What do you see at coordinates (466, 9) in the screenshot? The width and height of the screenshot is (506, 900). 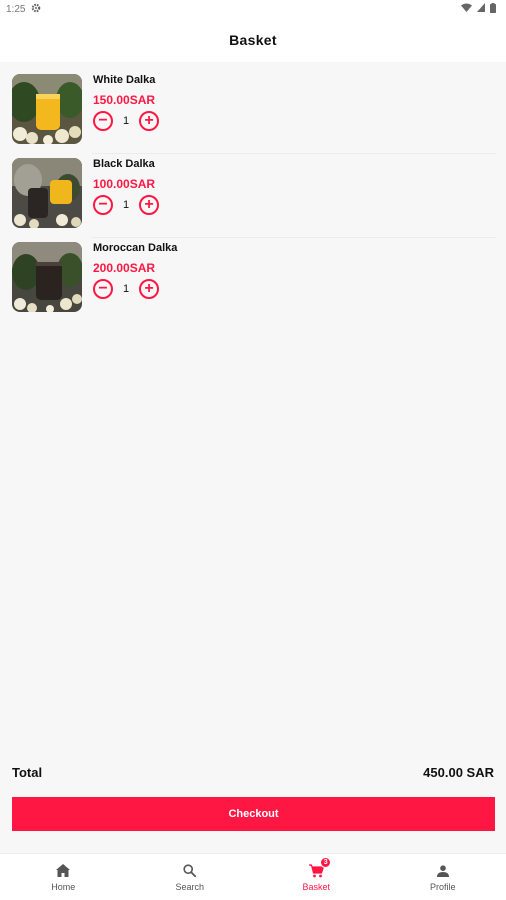 I see `wifi-icon` at bounding box center [466, 9].